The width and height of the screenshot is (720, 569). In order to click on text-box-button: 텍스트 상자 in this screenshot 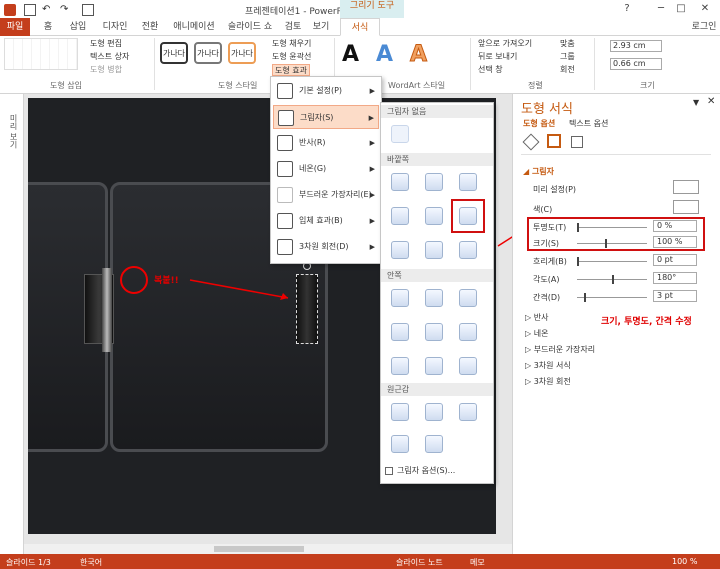, I will do `click(109, 57)`.